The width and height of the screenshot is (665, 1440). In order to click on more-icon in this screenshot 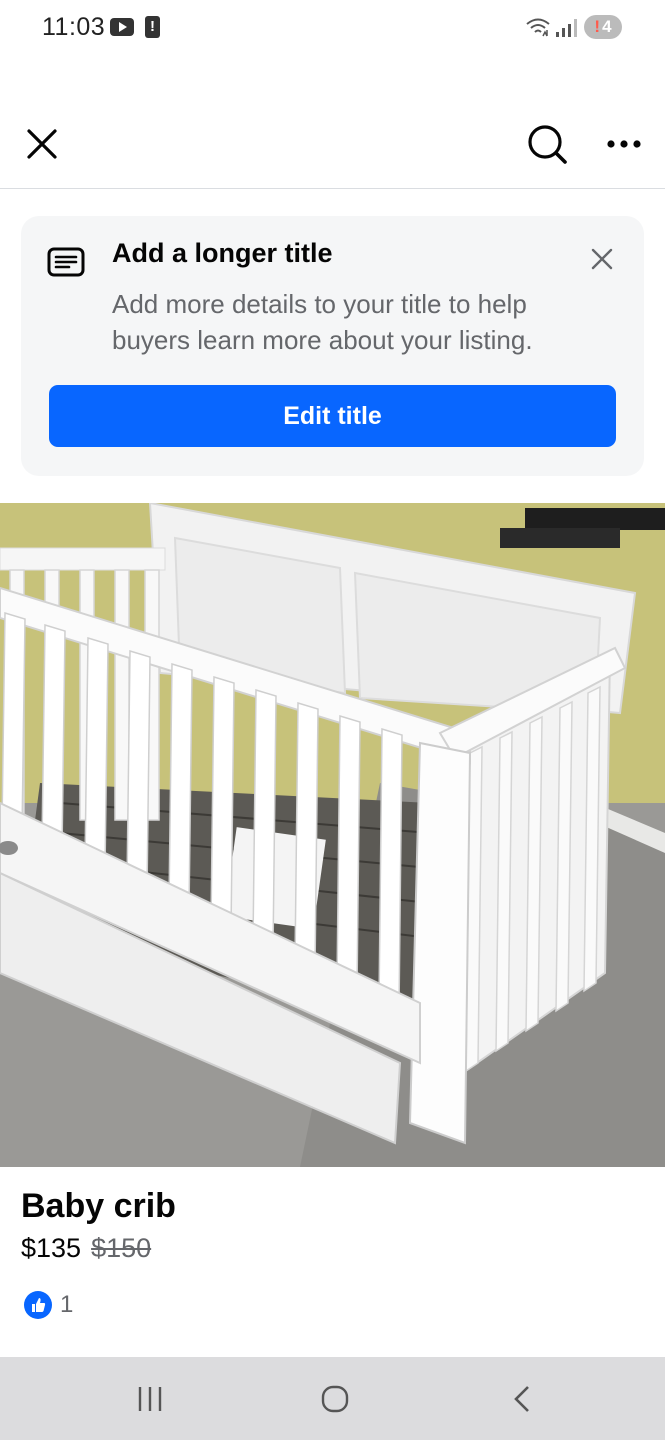, I will do `click(624, 144)`.